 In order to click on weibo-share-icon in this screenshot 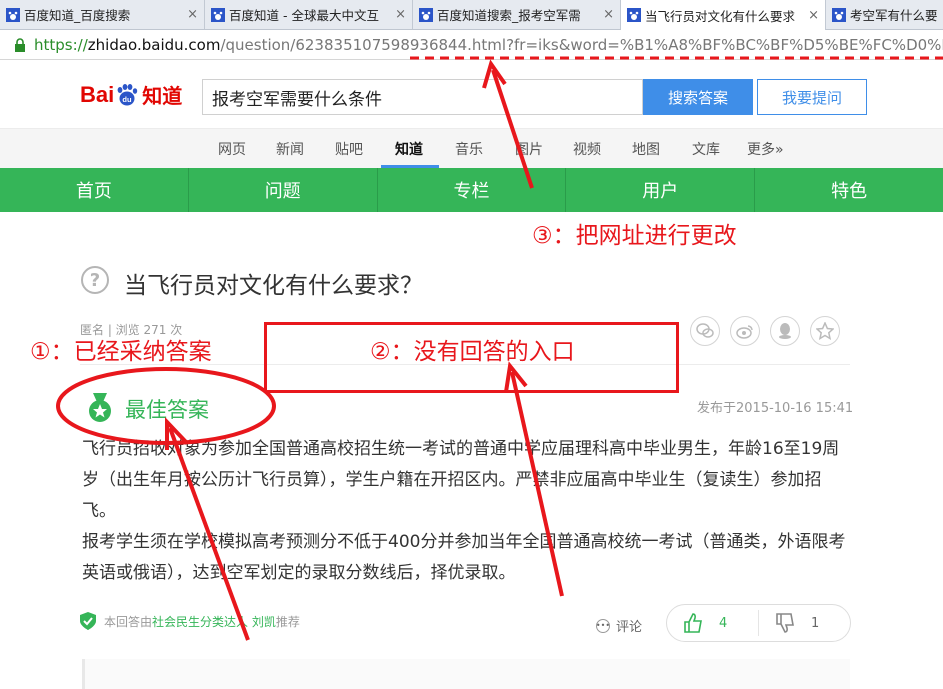, I will do `click(745, 331)`.